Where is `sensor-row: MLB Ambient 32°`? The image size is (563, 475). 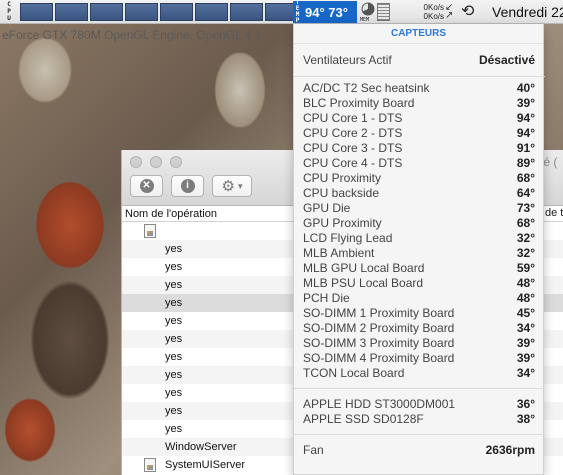
sensor-row: MLB Ambient 32° is located at coordinates (419, 253).